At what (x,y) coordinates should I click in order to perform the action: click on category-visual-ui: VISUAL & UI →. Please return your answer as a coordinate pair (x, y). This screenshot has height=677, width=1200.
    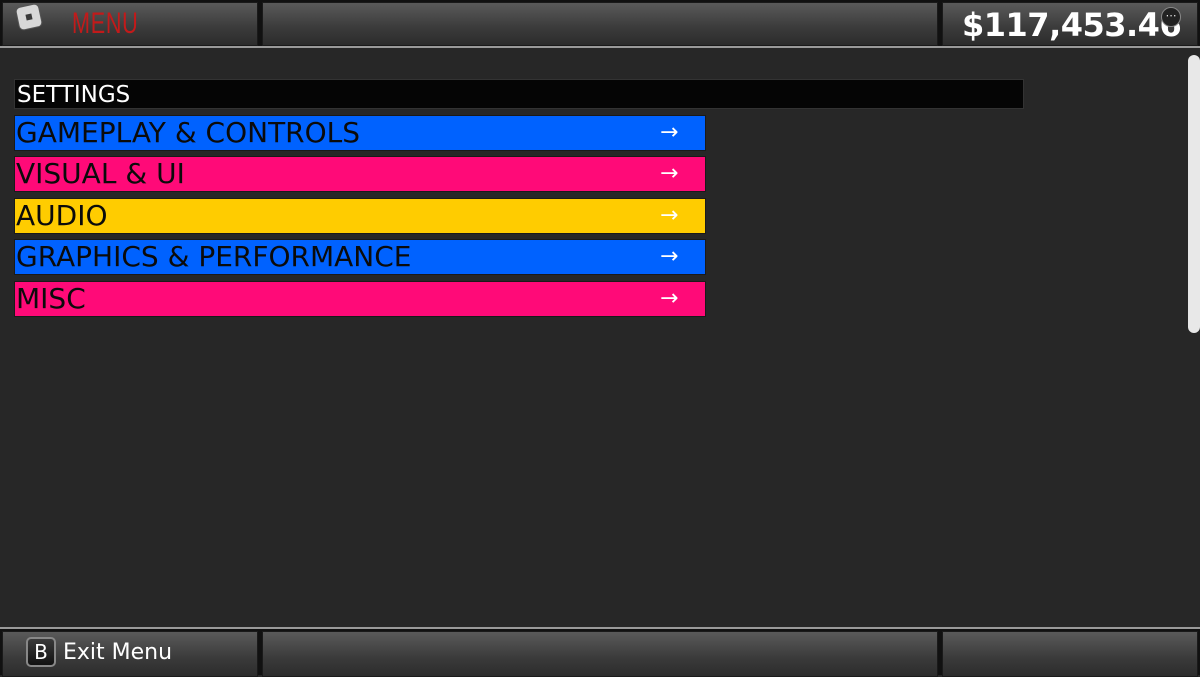
    Looking at the image, I should click on (360, 174).